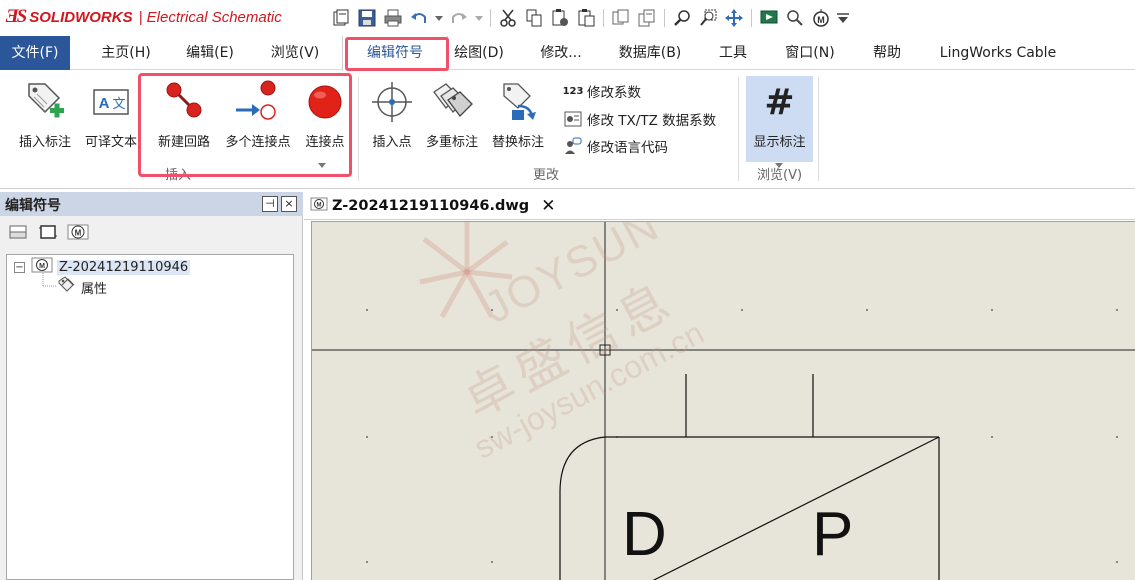  Describe the element at coordinates (45, 102) in the screenshot. I see `insert-tag-icon` at that location.